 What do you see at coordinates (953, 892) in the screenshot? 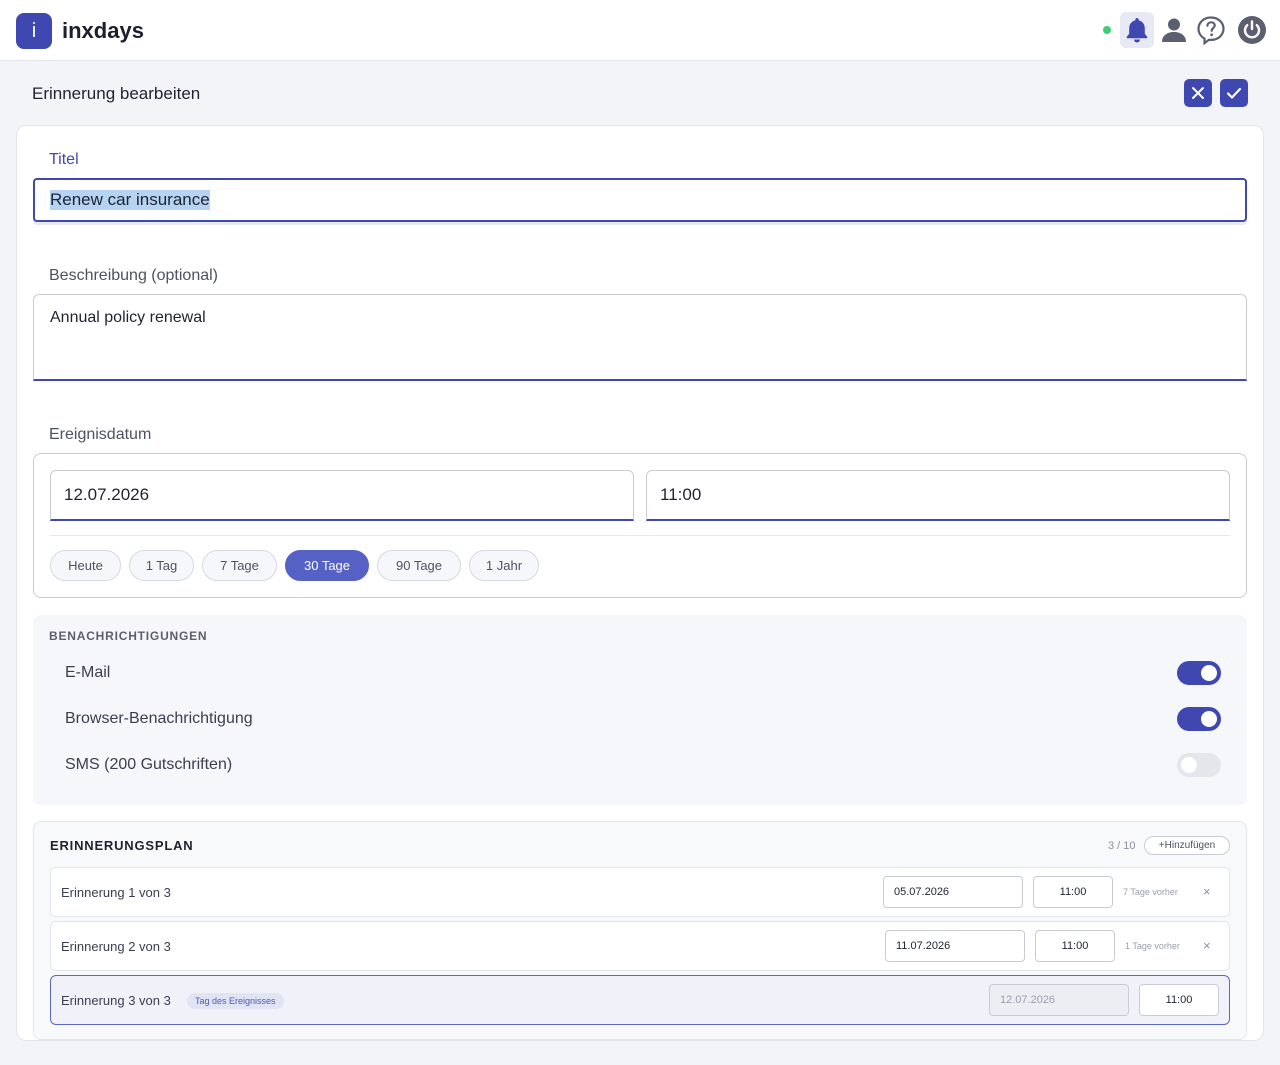
I see `reminder-date-input: 05.07.2026` at bounding box center [953, 892].